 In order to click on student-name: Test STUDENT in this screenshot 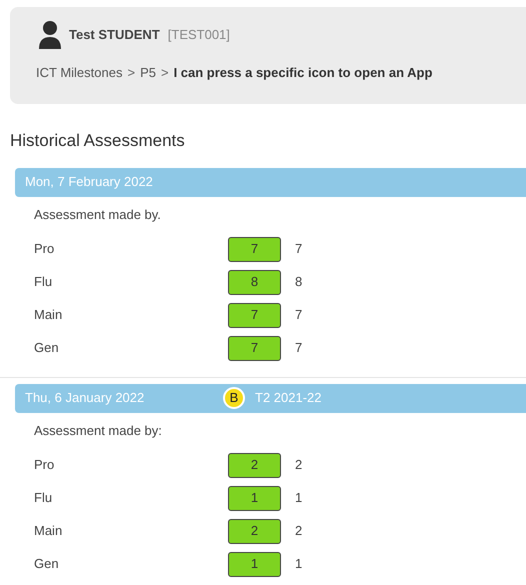, I will do `click(114, 35)`.